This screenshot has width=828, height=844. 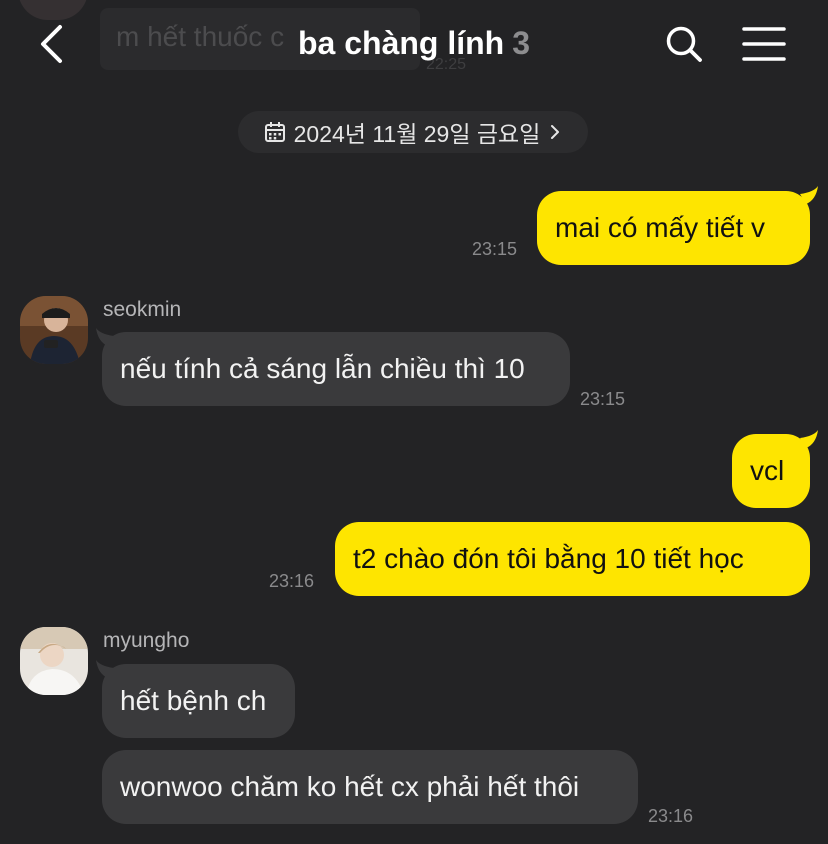 I want to click on avatar-myungho, so click(x=54, y=661).